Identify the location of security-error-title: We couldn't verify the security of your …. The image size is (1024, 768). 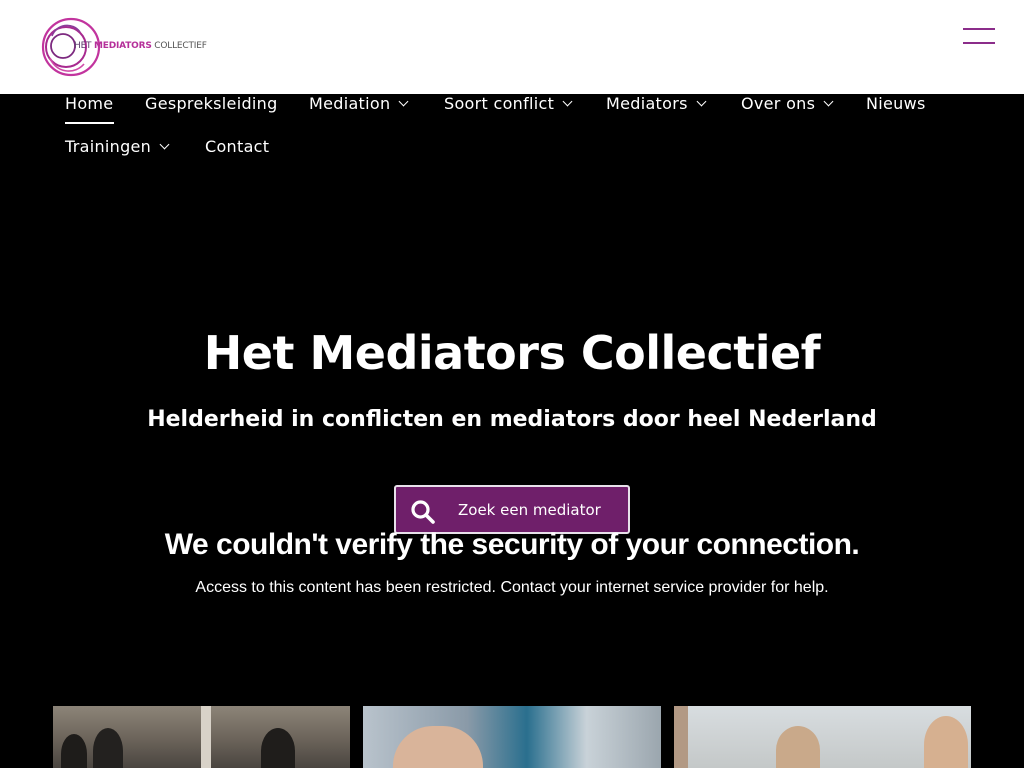
(512, 544).